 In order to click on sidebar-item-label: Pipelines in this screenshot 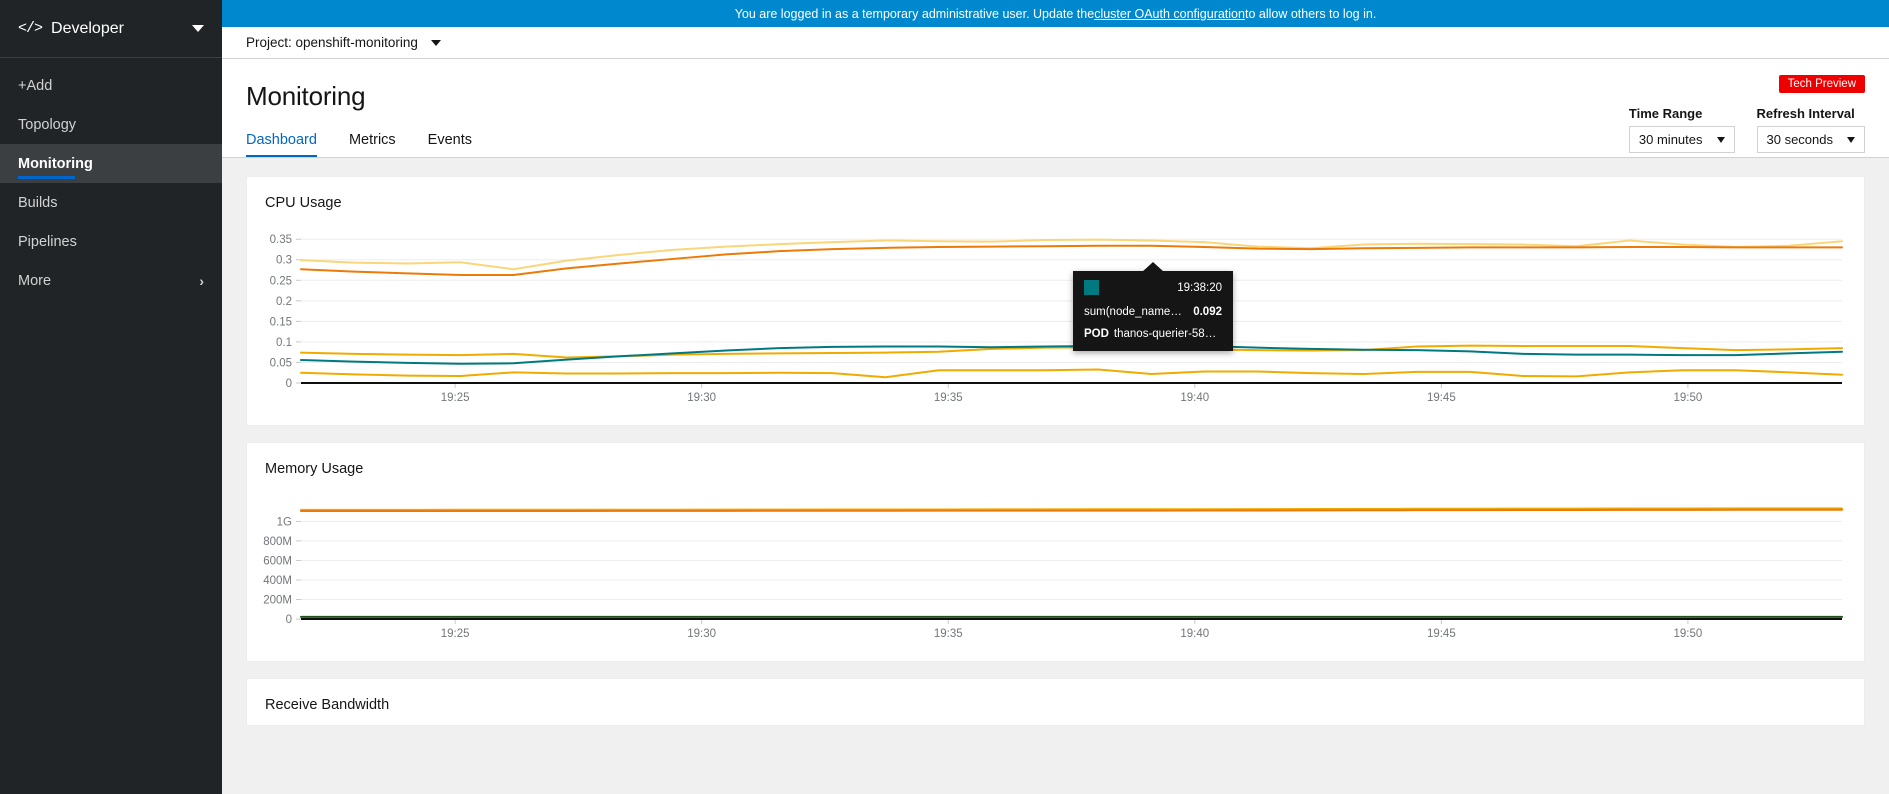, I will do `click(47, 241)`.